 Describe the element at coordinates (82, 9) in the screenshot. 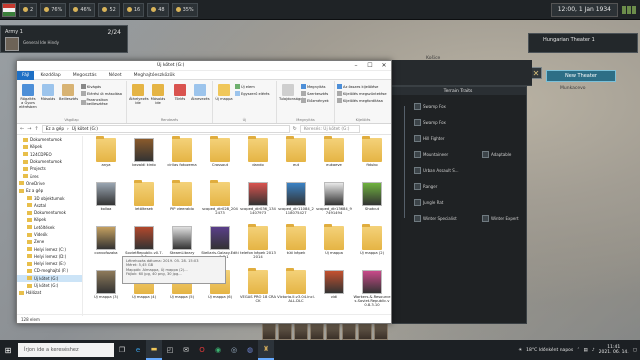

I see `topbar-stat: 46%` at that location.